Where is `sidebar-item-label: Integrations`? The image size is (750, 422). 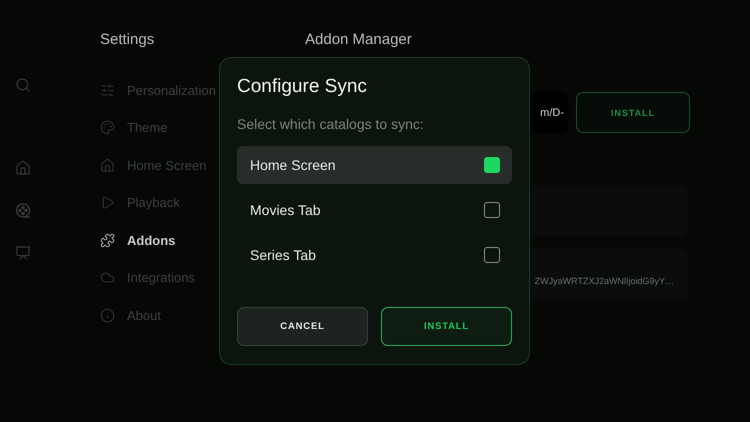 sidebar-item-label: Integrations is located at coordinates (161, 277).